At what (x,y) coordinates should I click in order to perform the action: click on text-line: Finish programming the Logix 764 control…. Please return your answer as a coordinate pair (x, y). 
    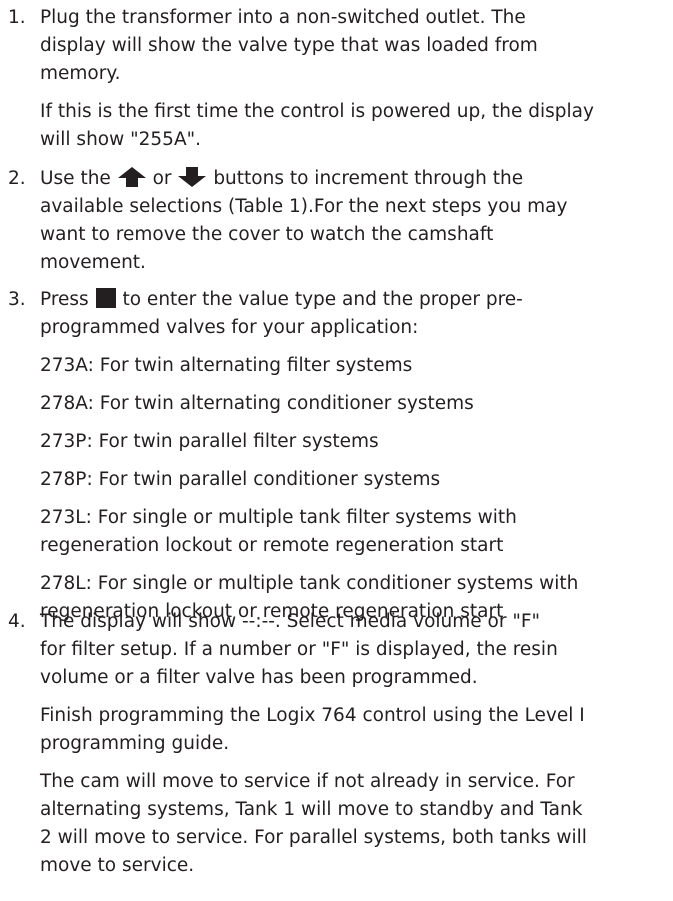
    Looking at the image, I should click on (312, 715).